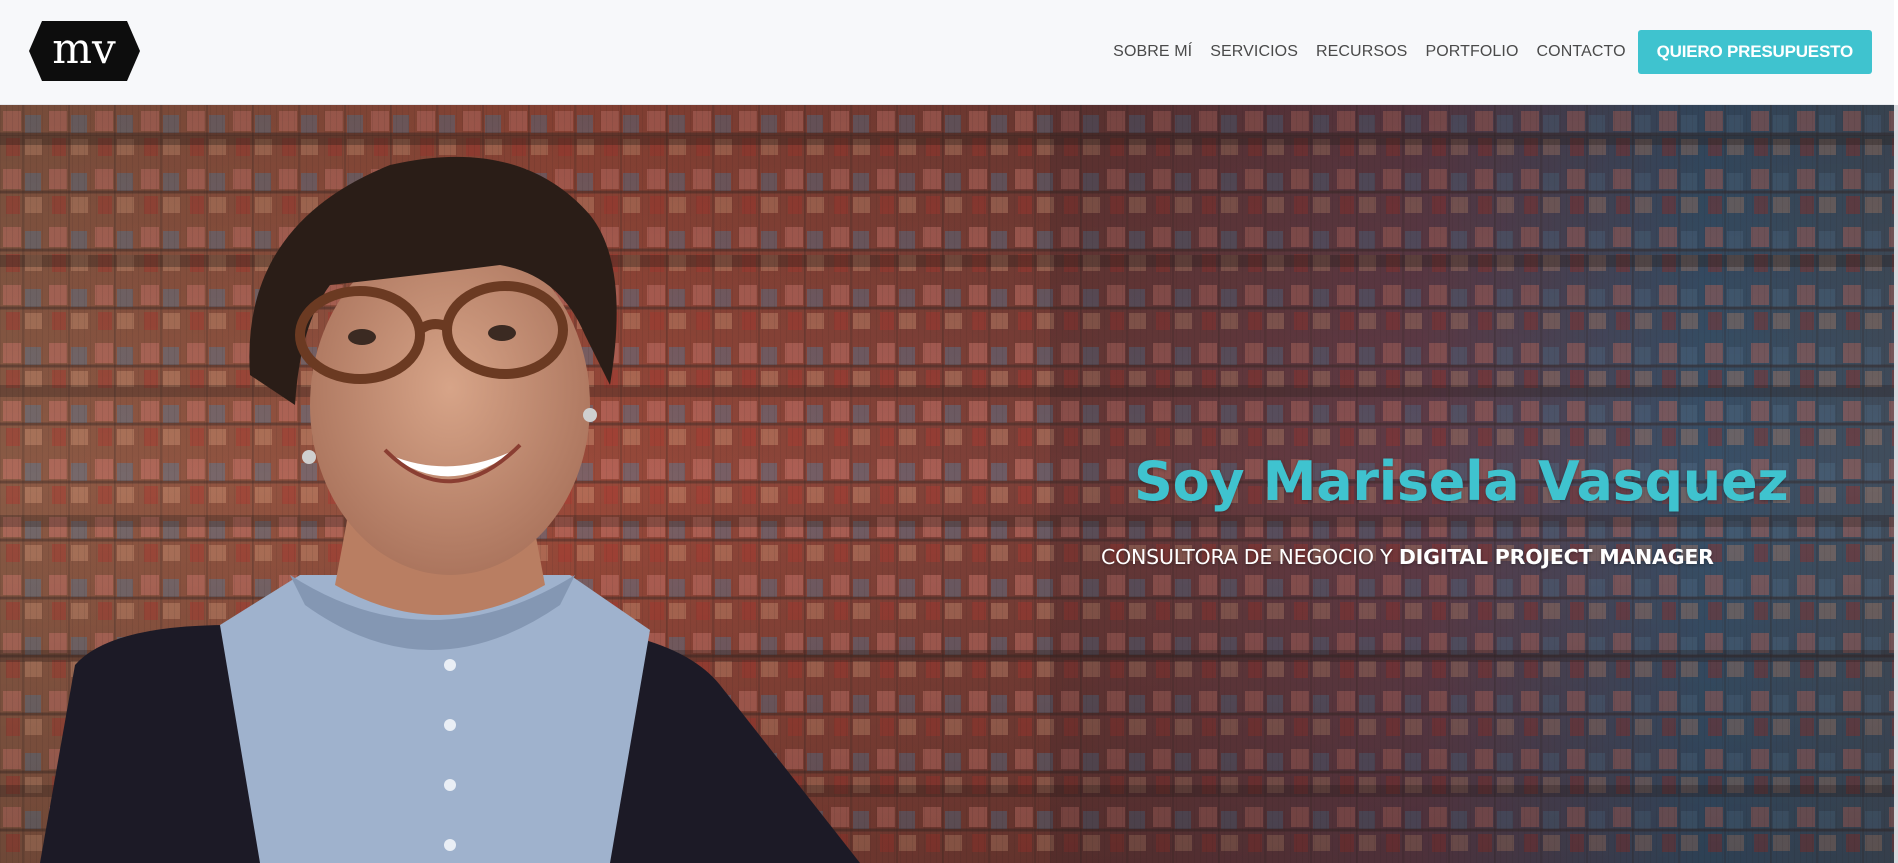 Image resolution: width=1898 pixels, height=863 pixels. I want to click on hero-subtitle-bold: DIGITAL PROJECT MANAGER, so click(1556, 557).